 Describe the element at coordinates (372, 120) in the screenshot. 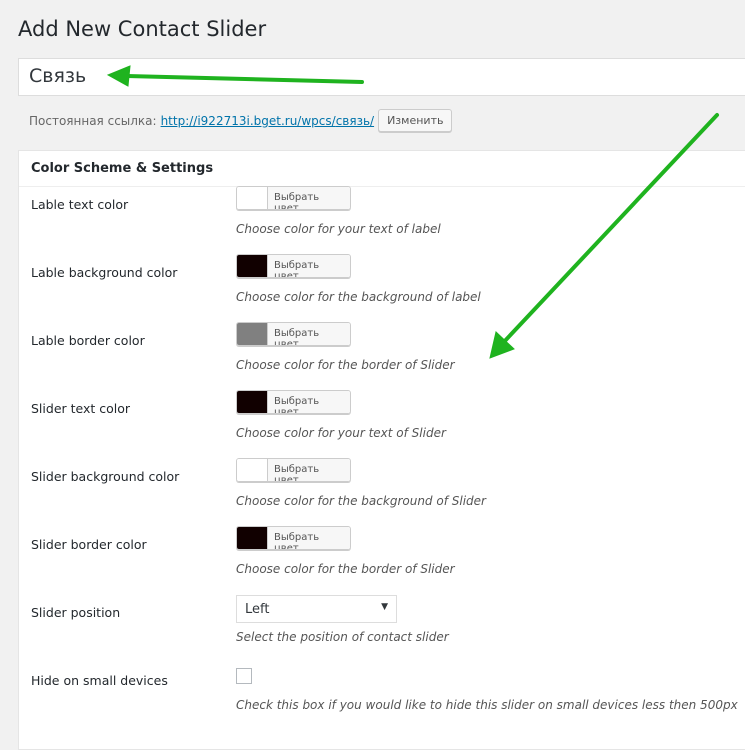

I see `permalink-suffix: /` at that location.